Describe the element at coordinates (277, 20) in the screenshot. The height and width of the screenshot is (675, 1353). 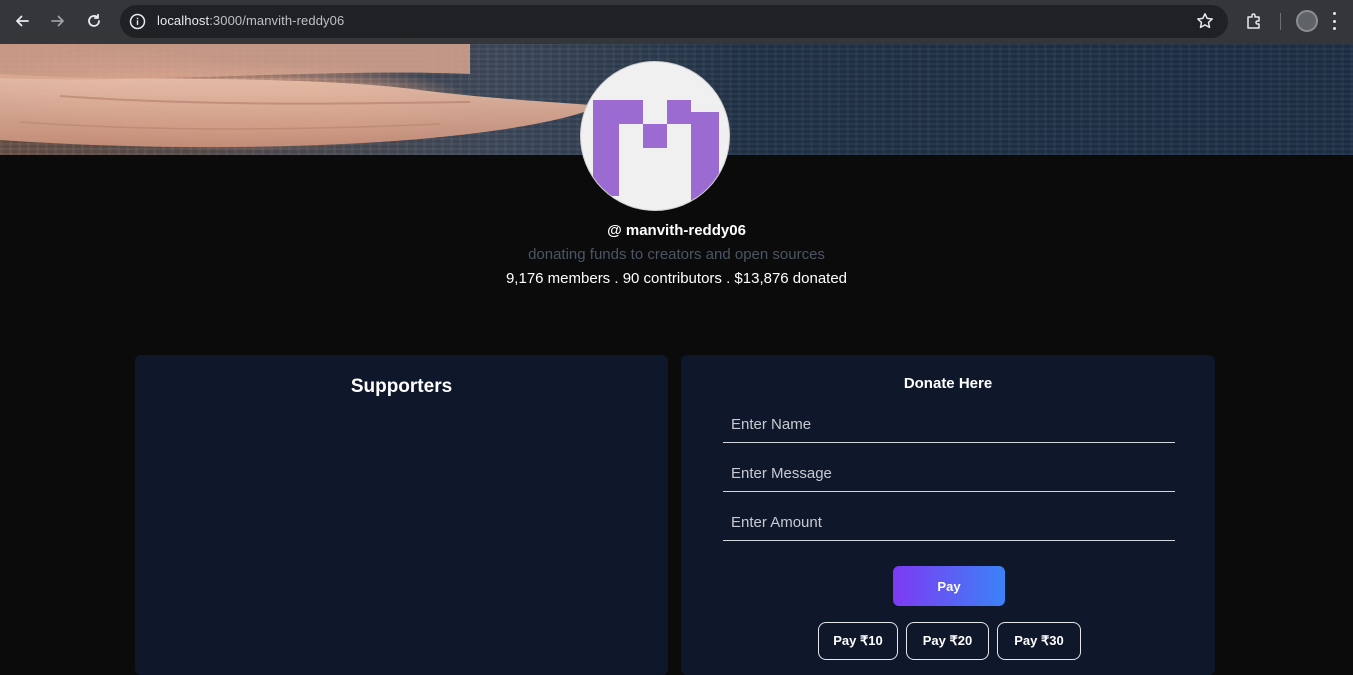
I see `url-path: :3000/manvith-reddy06` at that location.